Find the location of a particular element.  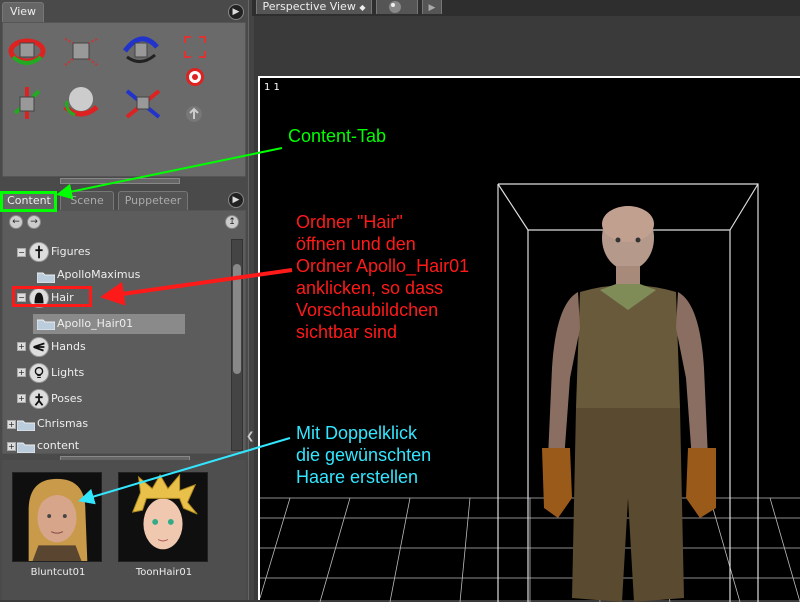

translate-tool-icon is located at coordinates (27, 103).